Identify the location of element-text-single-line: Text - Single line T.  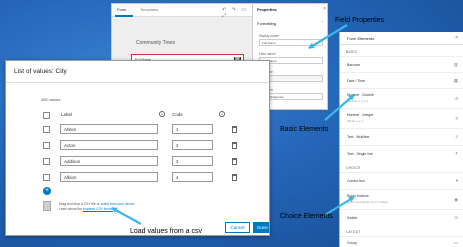
(401, 153).